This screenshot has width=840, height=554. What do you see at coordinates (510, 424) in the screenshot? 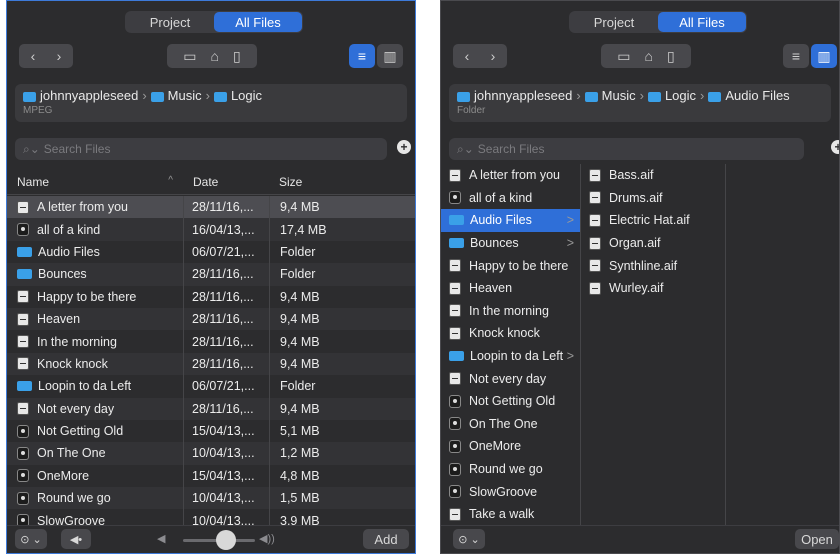
I see `list-item: On The One` at bounding box center [510, 424].